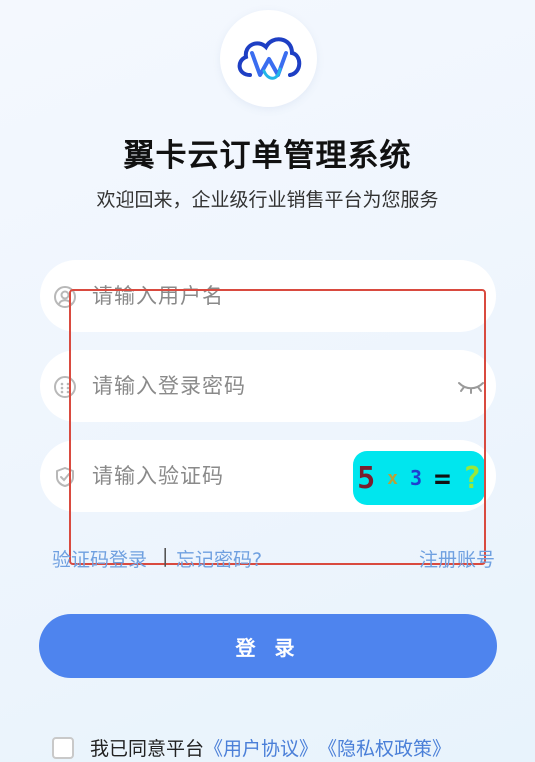 This screenshot has width=535, height=762. I want to click on login-button: 登 录, so click(268, 646).